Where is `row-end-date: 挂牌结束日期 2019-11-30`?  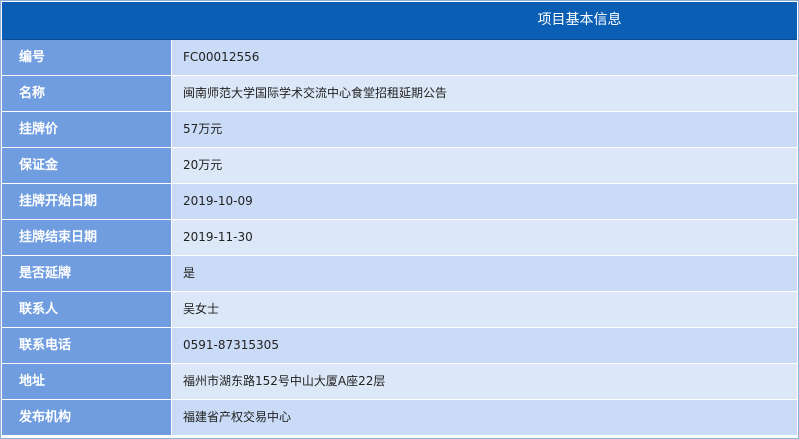
row-end-date: 挂牌结束日期 2019-11-30 is located at coordinates (399, 238).